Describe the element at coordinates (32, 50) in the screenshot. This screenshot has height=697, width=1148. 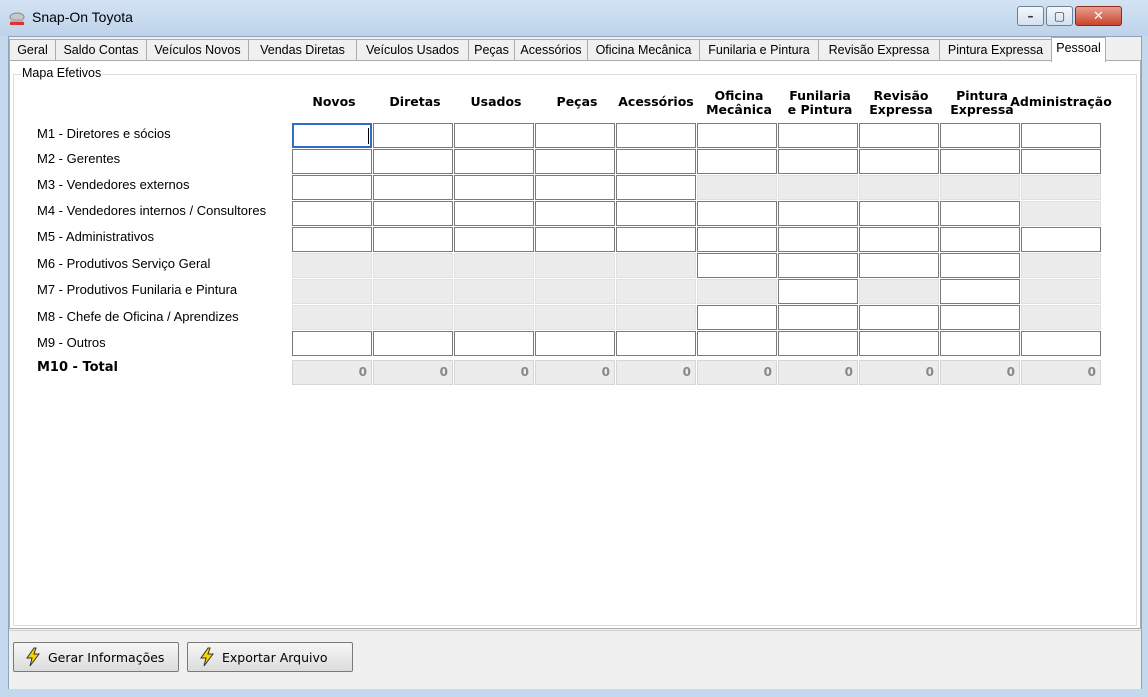
I see `tab-geral: Geral` at that location.